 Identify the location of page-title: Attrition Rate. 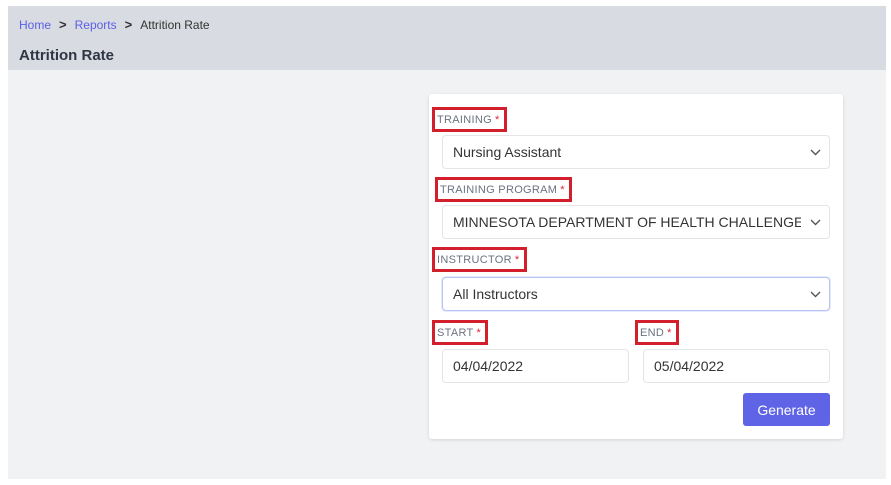
(66, 55).